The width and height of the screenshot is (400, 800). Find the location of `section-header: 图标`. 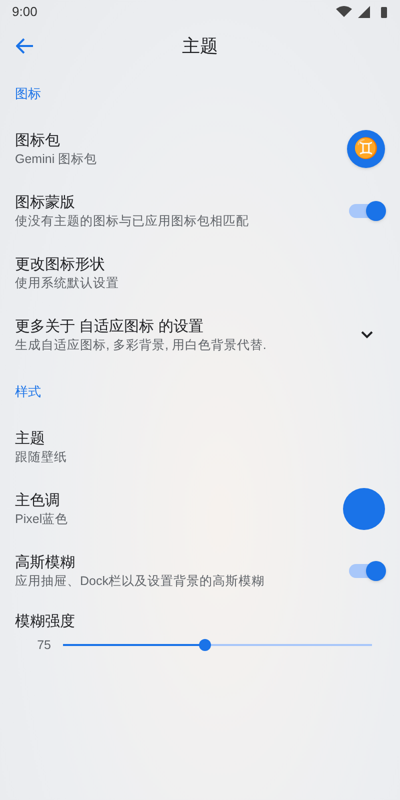

section-header: 图标 is located at coordinates (28, 94).